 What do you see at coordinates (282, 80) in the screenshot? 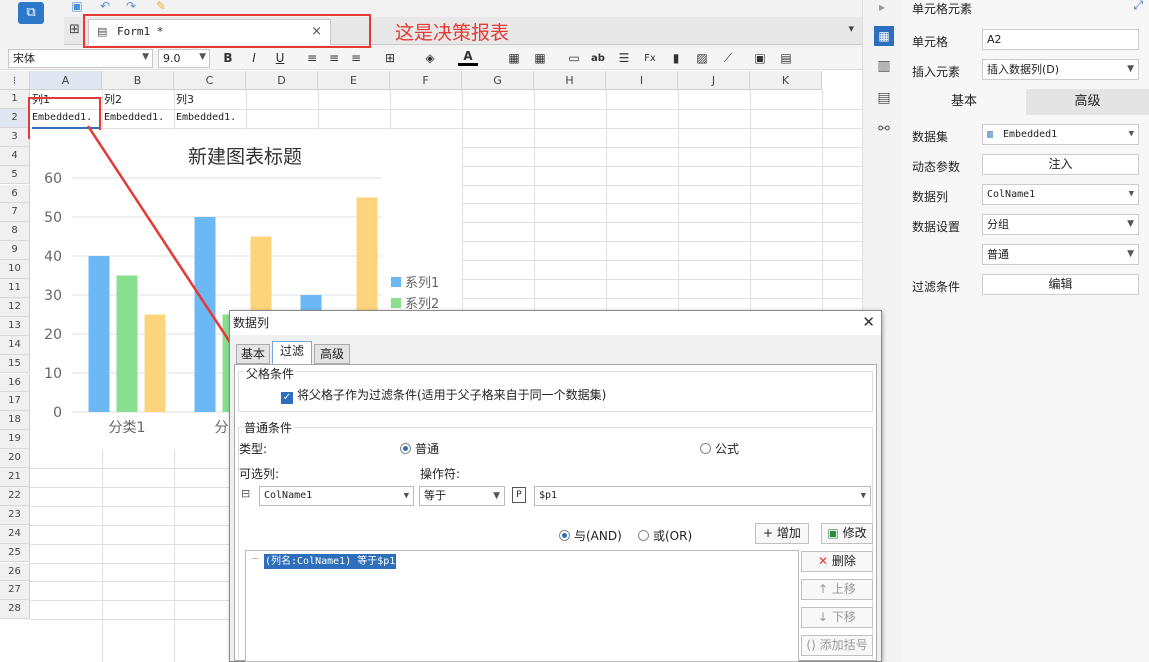
I see `column-header-d: D` at bounding box center [282, 80].